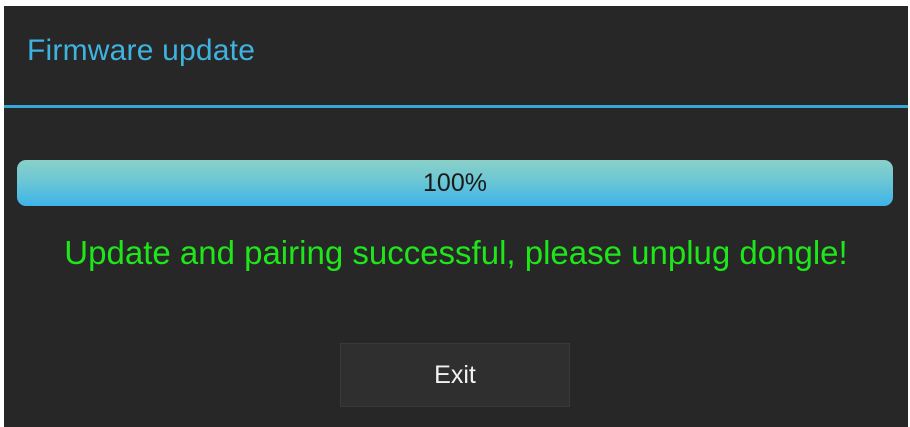 Image resolution: width=910 pixels, height=427 pixels. I want to click on exit-button: Exit, so click(455, 375).